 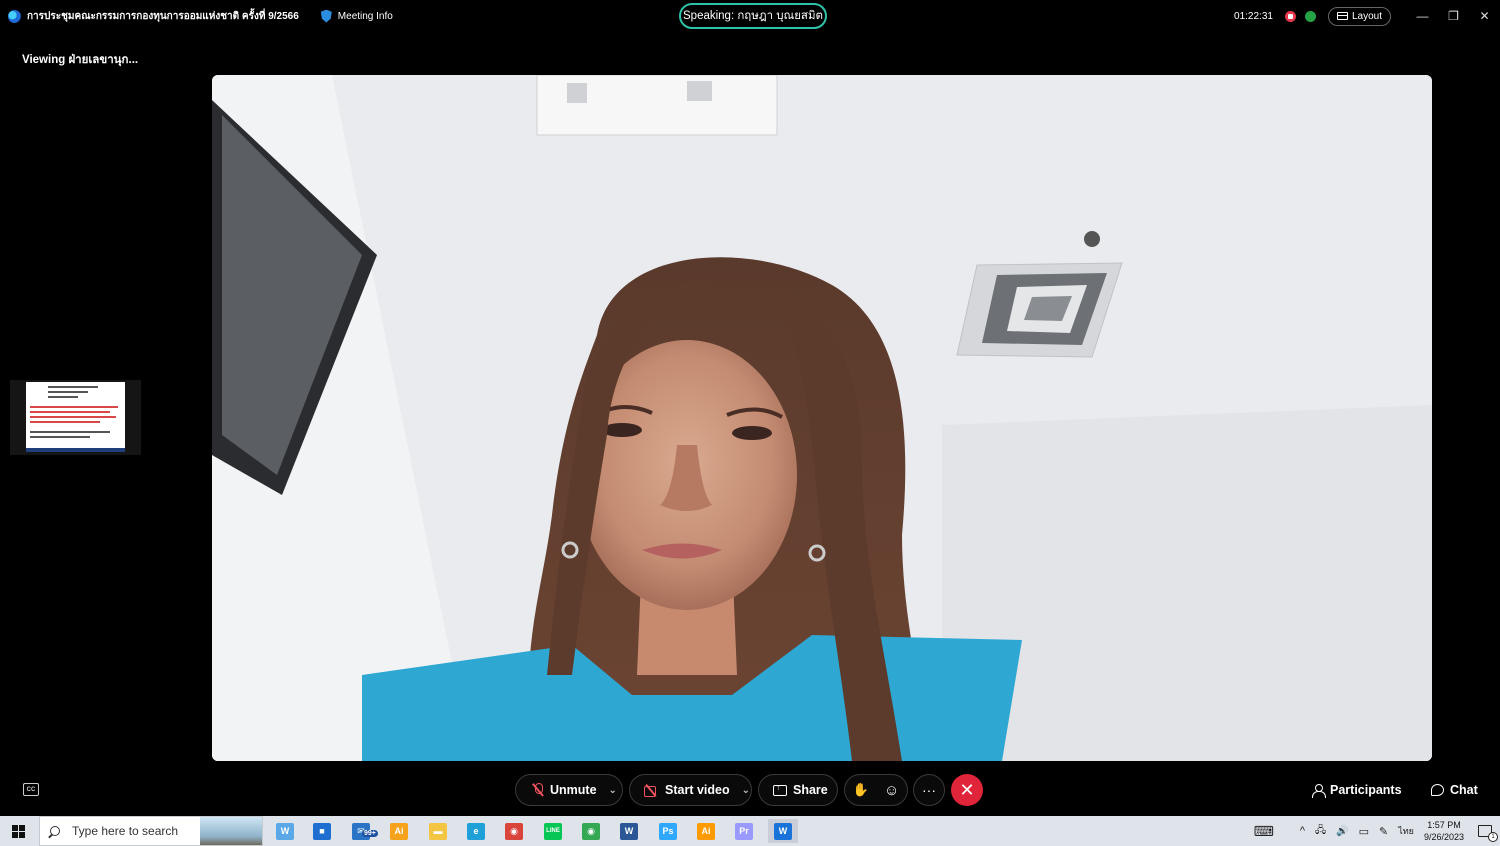 What do you see at coordinates (1264, 831) in the screenshot?
I see `touch-keyboard-icon: ⌨` at bounding box center [1264, 831].